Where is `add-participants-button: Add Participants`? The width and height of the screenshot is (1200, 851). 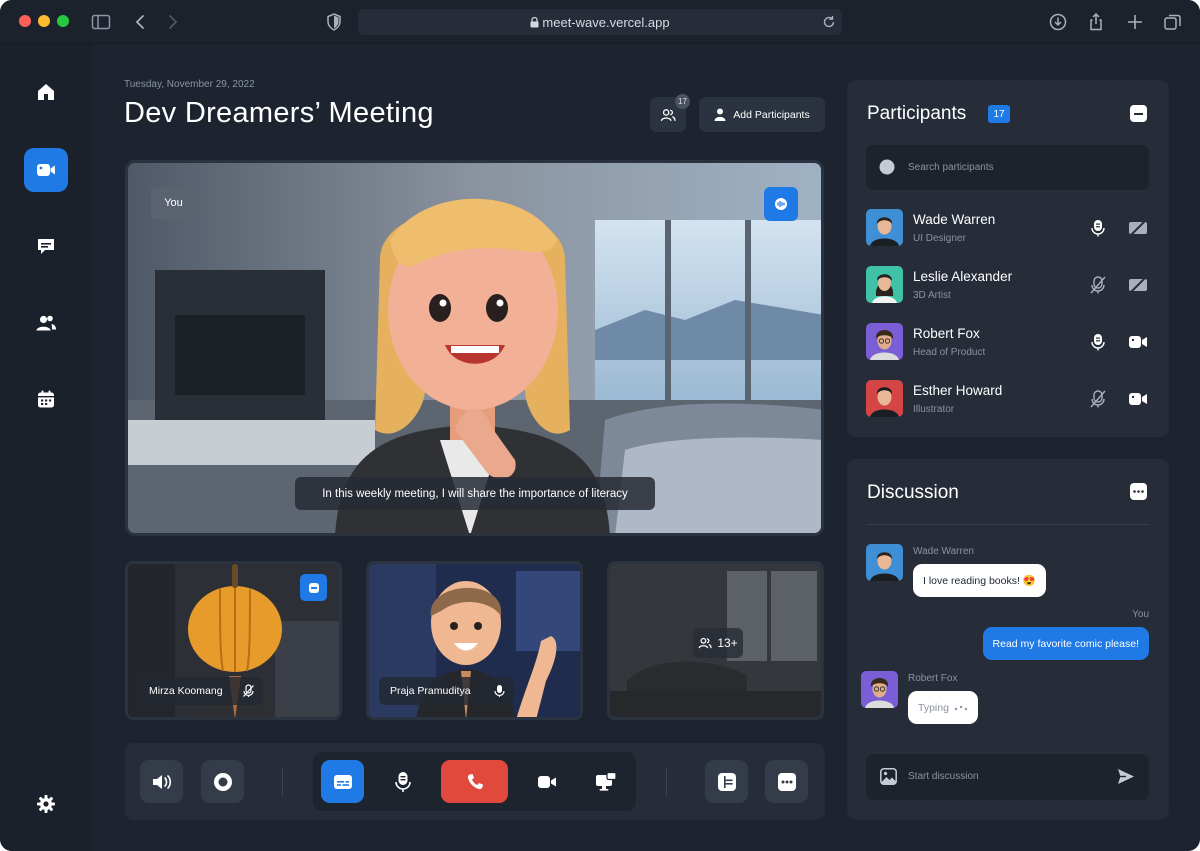 add-participants-button: Add Participants is located at coordinates (762, 114).